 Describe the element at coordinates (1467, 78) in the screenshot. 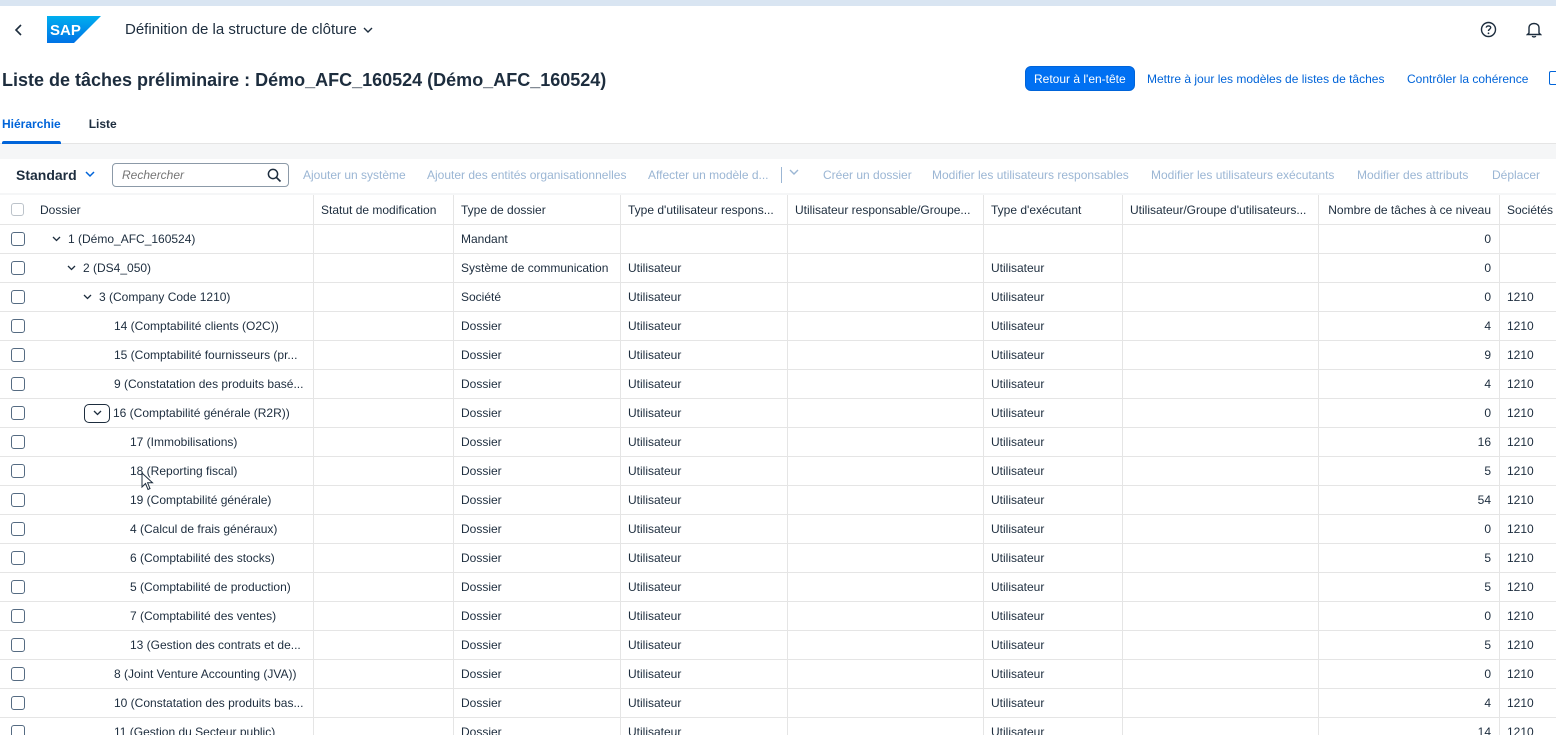

I see `check-consistency-button: Contrôler la cohérence` at that location.